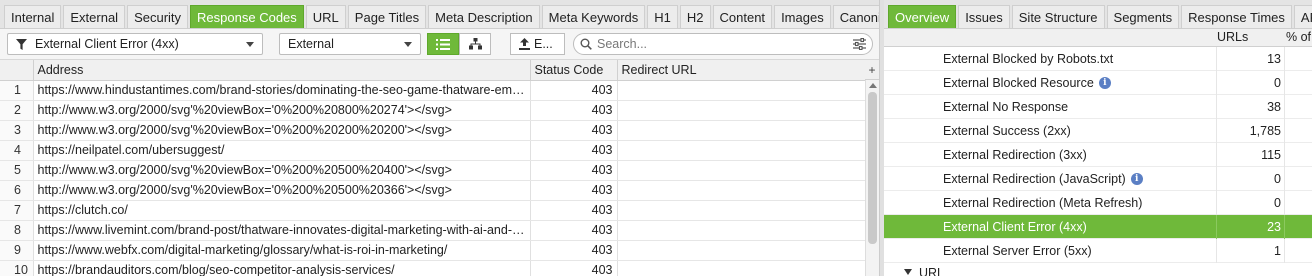 This screenshot has height=276, width=1312. Describe the element at coordinates (1232, 37) in the screenshot. I see `urls-column-header: URLs` at that location.